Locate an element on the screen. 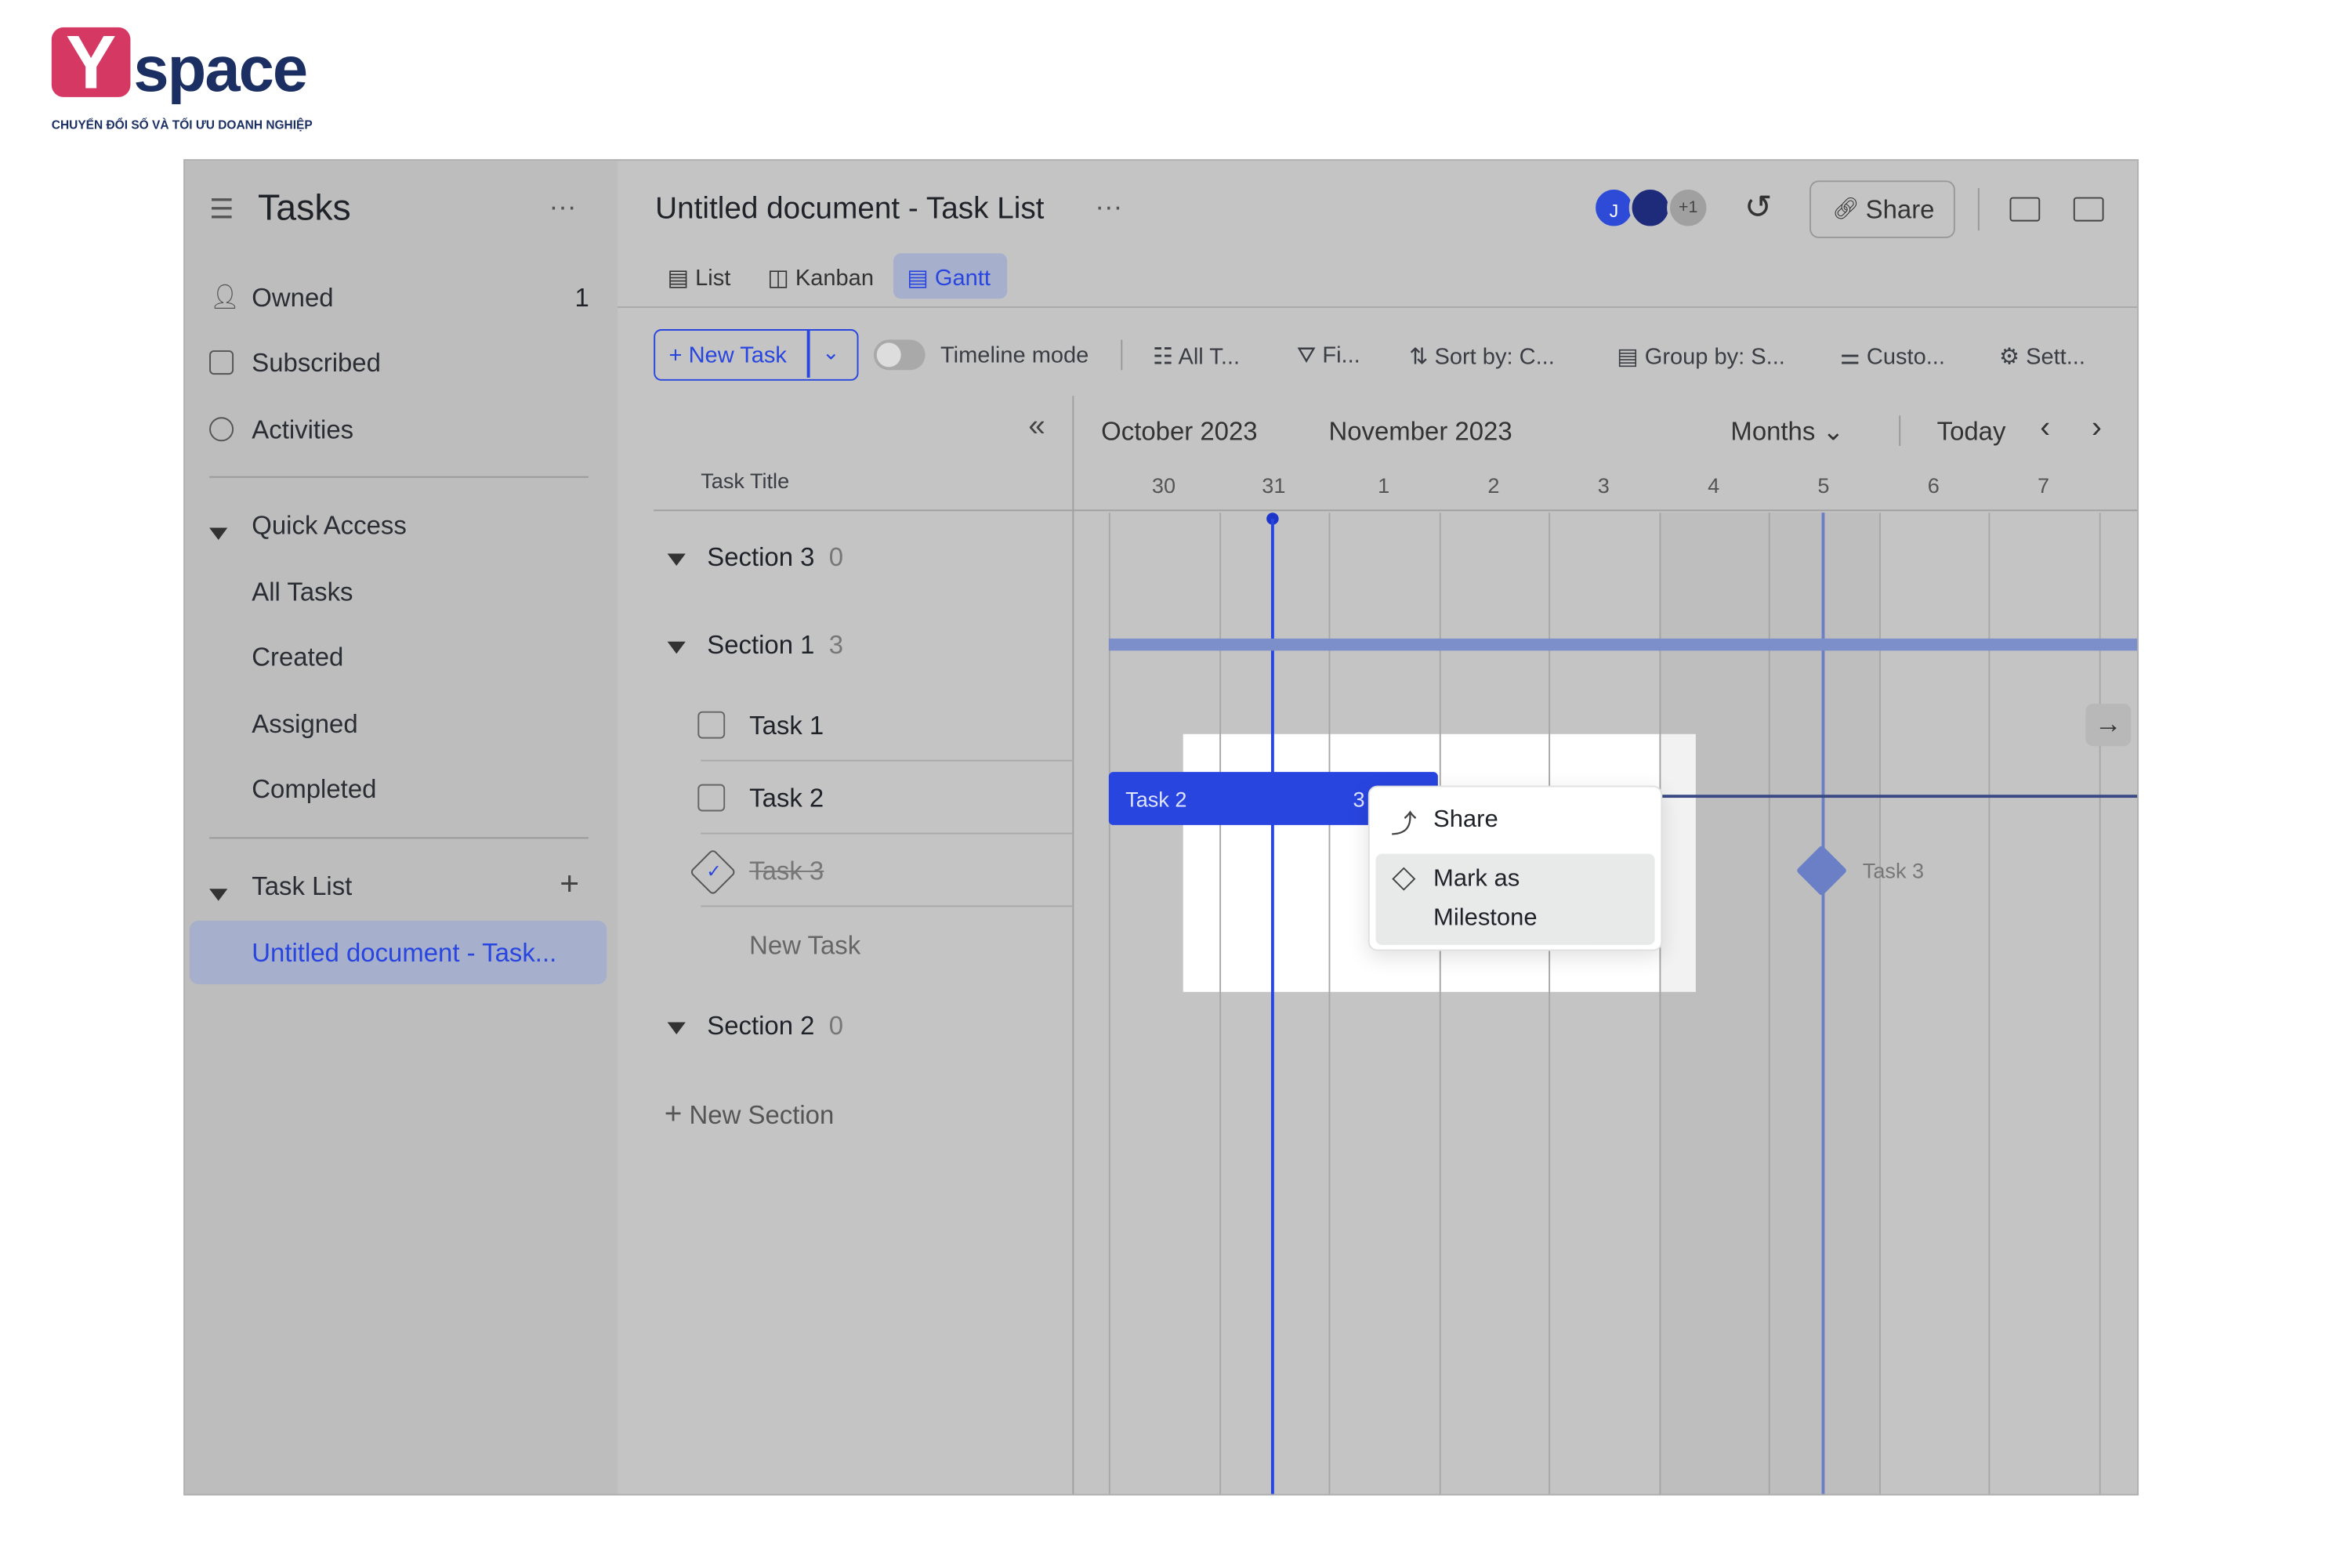 The height and width of the screenshot is (1568, 2351). collapse-panel-icon: « is located at coordinates (1036, 428).